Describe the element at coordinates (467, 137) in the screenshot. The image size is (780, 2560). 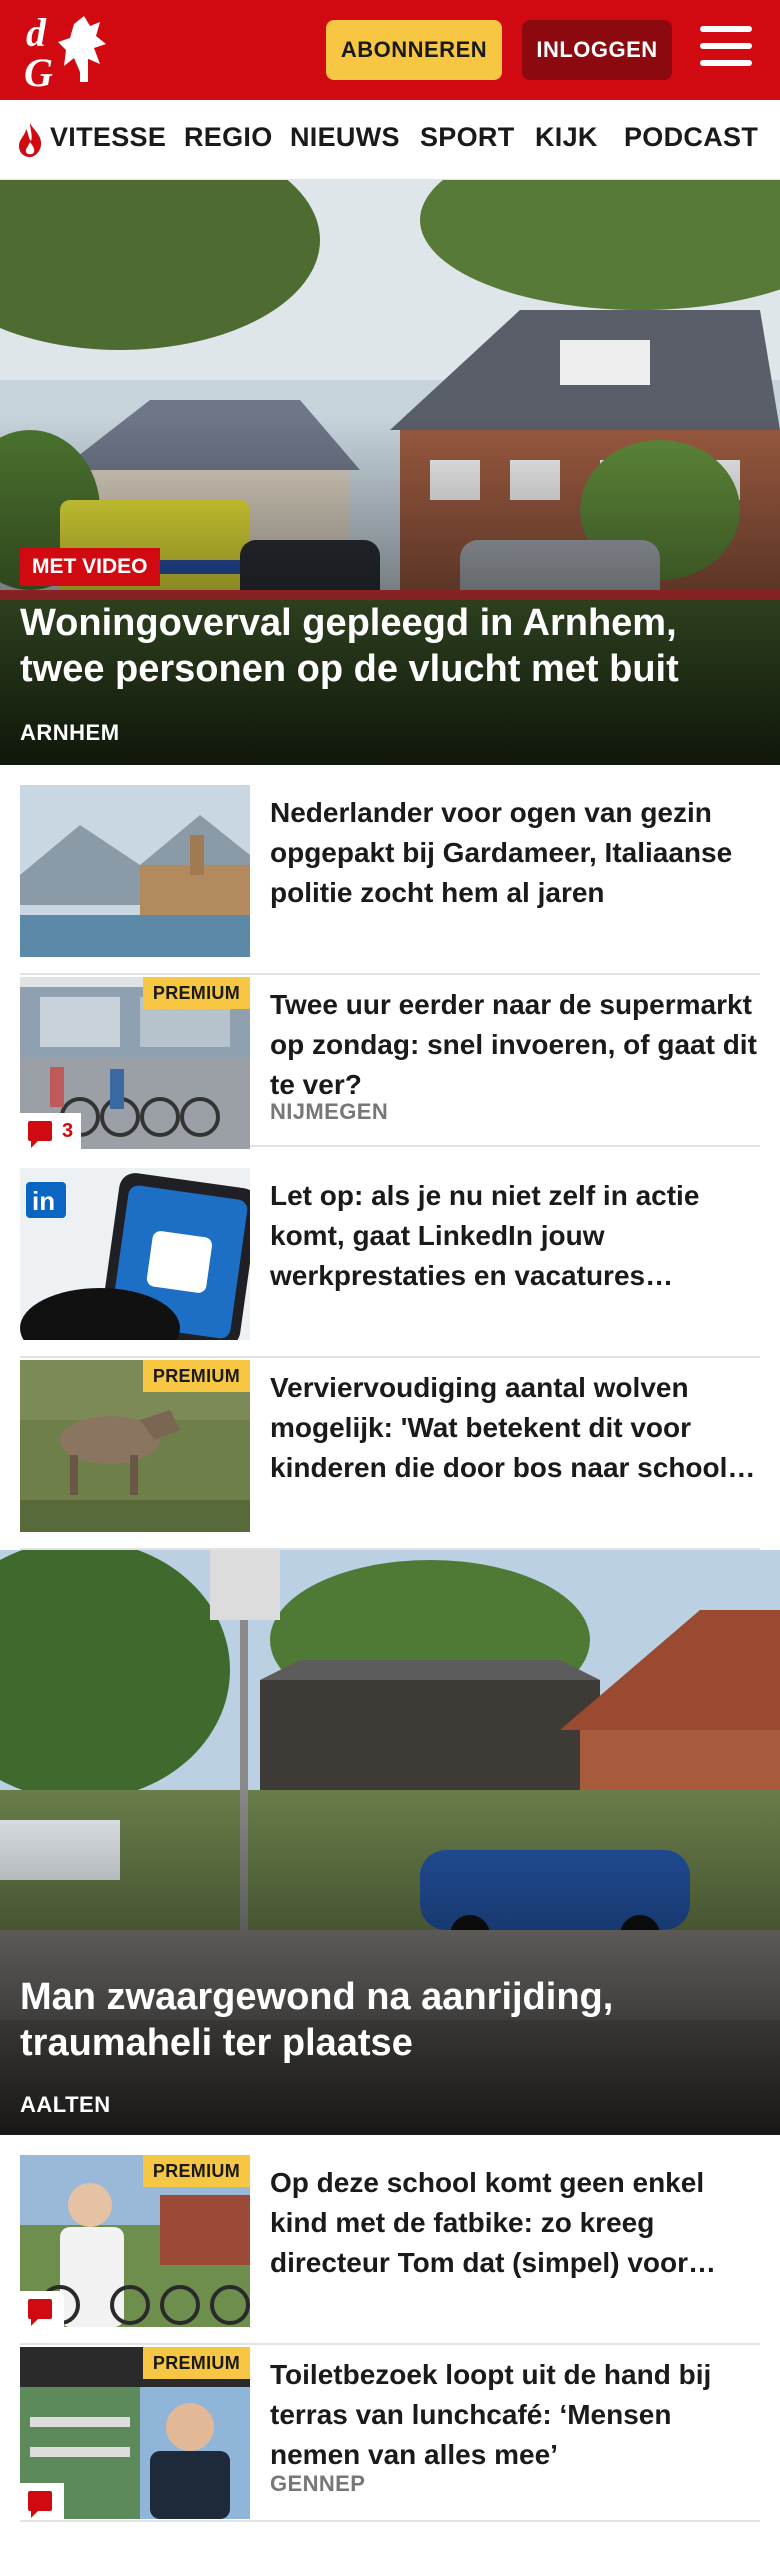
I see `nav-sport: SPORT` at that location.